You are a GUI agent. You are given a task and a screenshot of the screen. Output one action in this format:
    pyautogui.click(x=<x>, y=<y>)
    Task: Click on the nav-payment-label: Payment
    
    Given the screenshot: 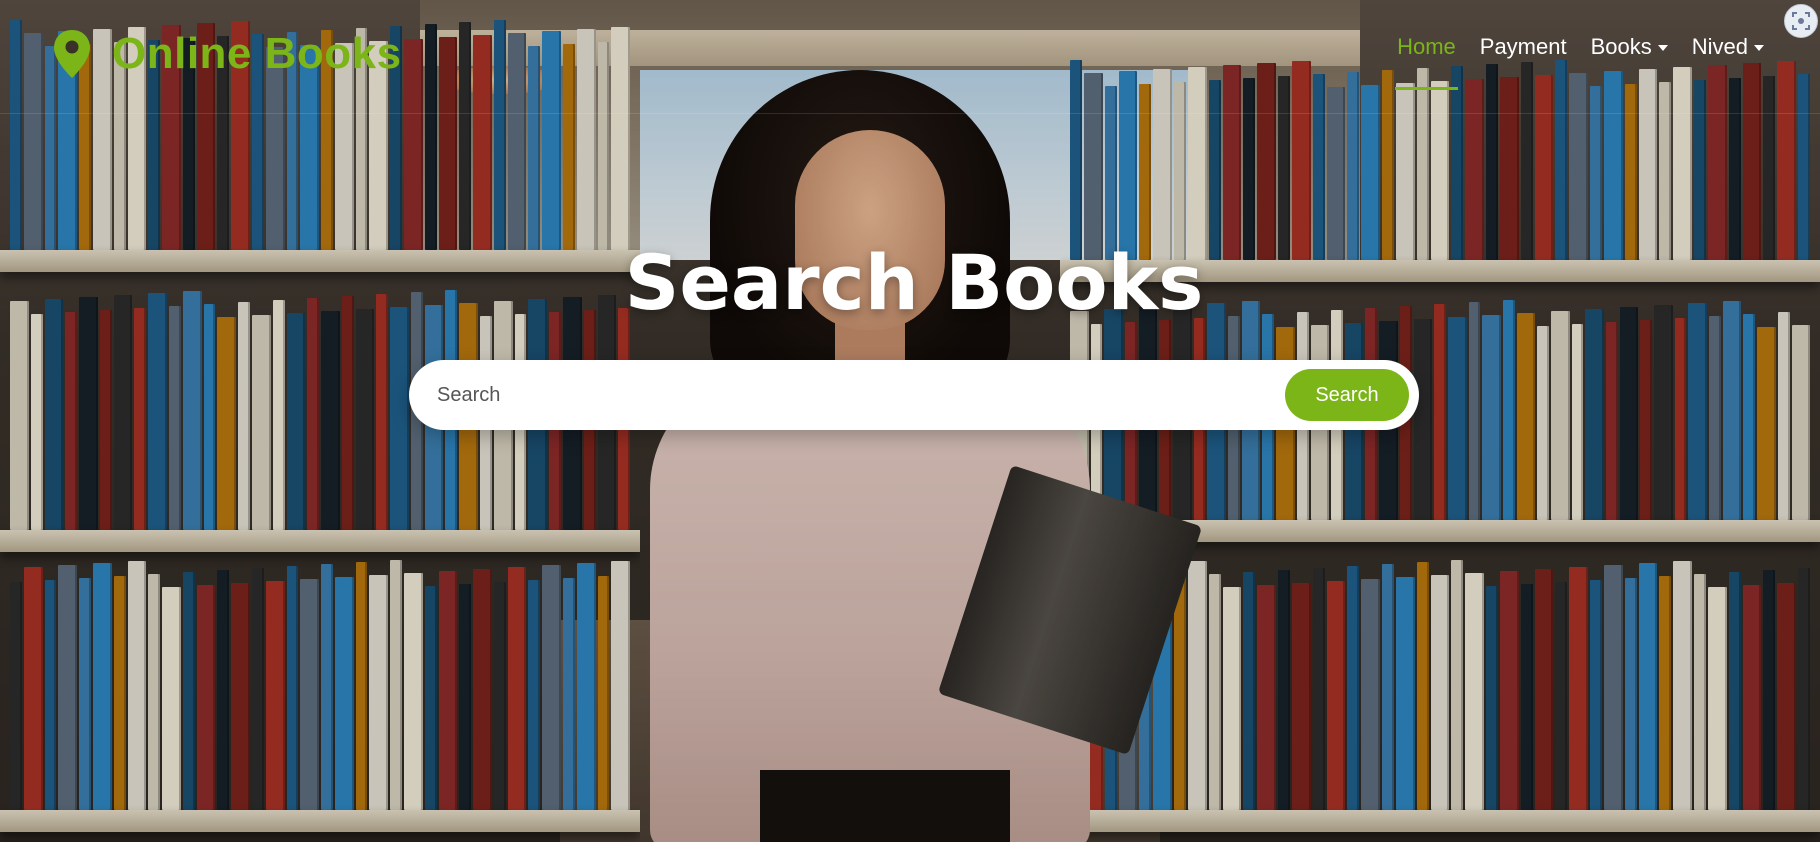 What is the action you would take?
    pyautogui.click(x=1523, y=46)
    